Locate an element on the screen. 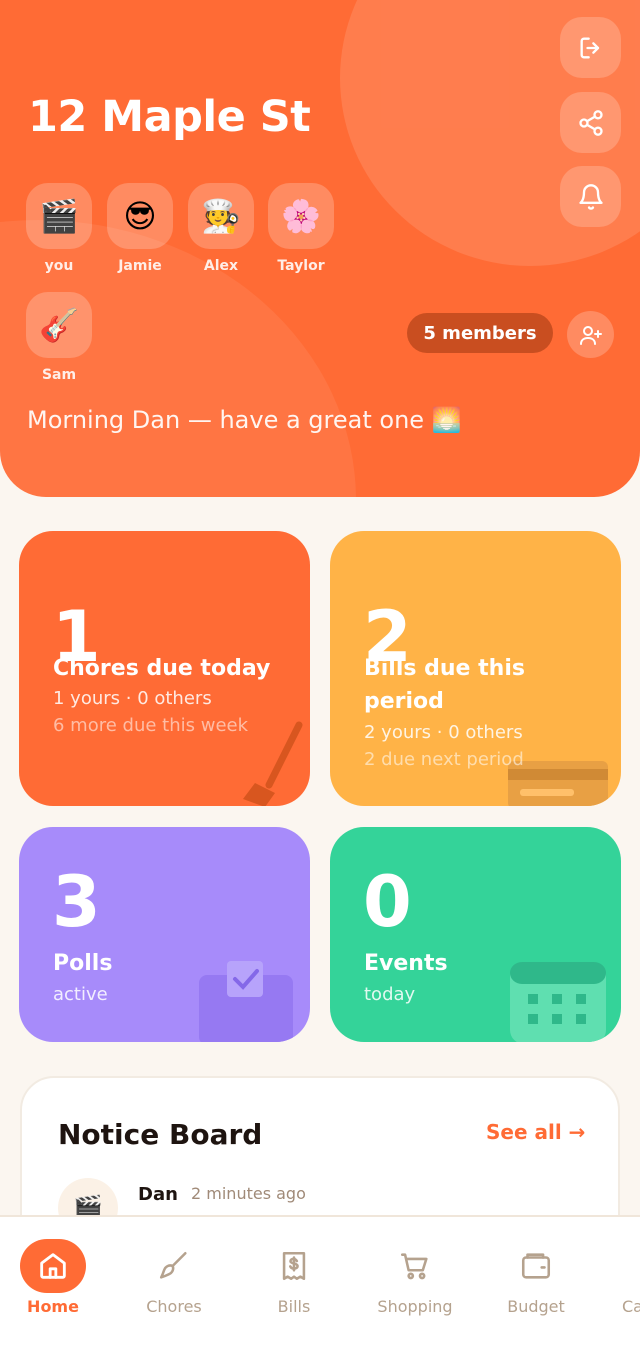 This screenshot has width=640, height=1351. add-member-button is located at coordinates (590, 334).